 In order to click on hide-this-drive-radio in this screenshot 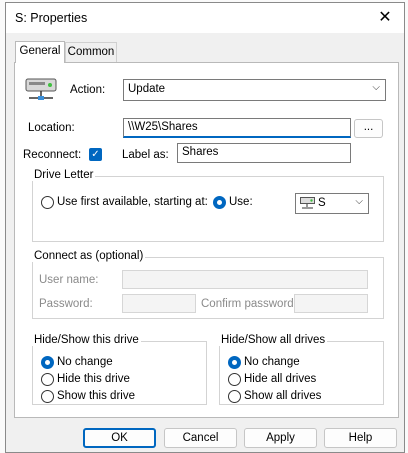, I will do `click(47, 379)`.